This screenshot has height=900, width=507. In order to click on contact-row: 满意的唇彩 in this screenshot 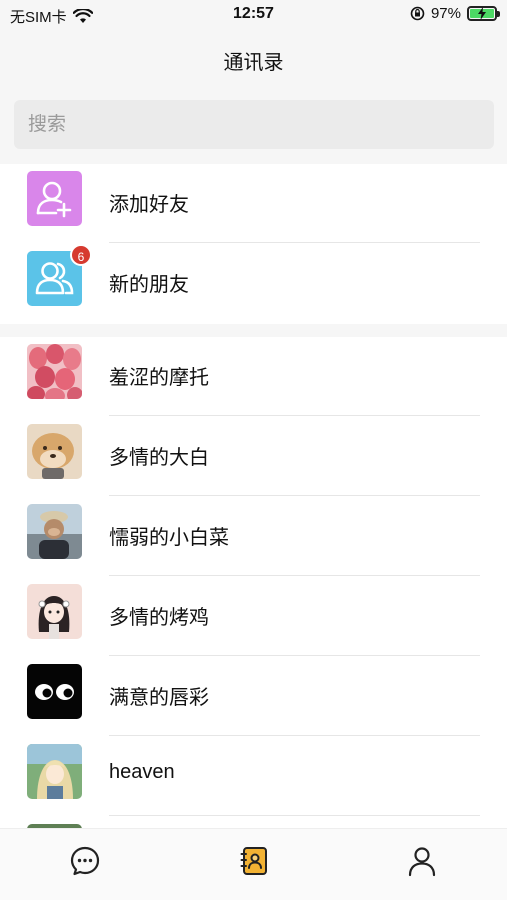, I will do `click(253, 697)`.